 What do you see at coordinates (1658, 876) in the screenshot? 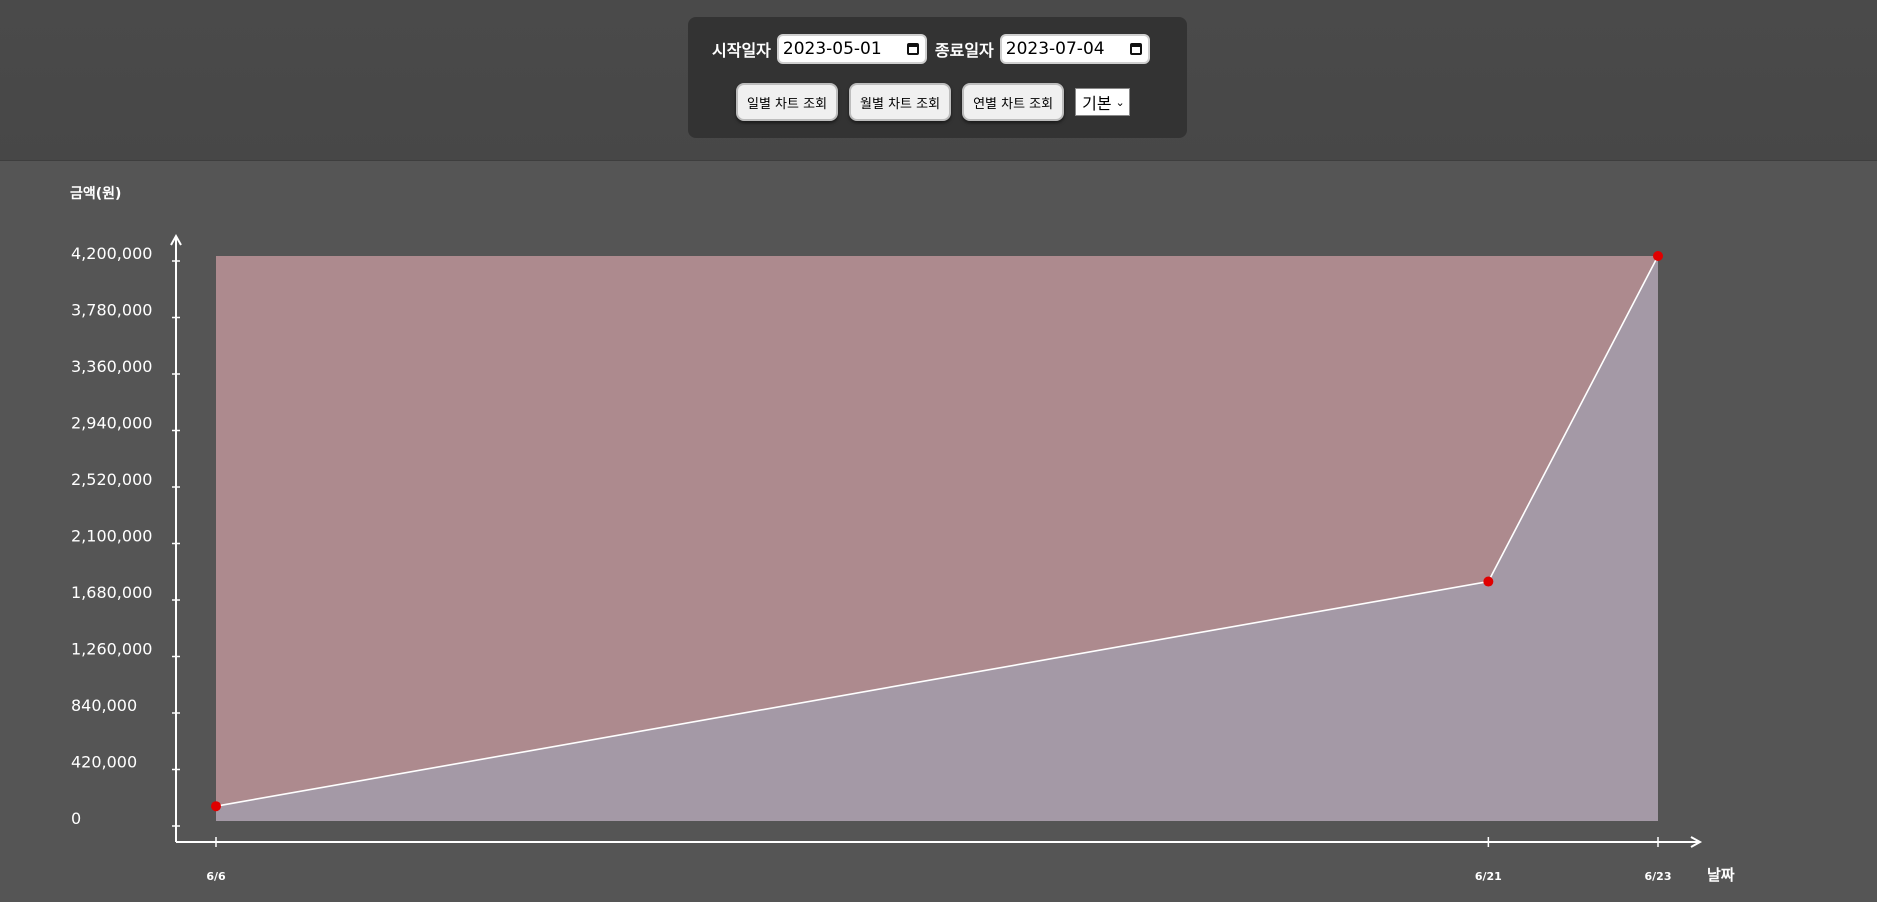
I see `x-tick-label: 6/23` at bounding box center [1658, 876].